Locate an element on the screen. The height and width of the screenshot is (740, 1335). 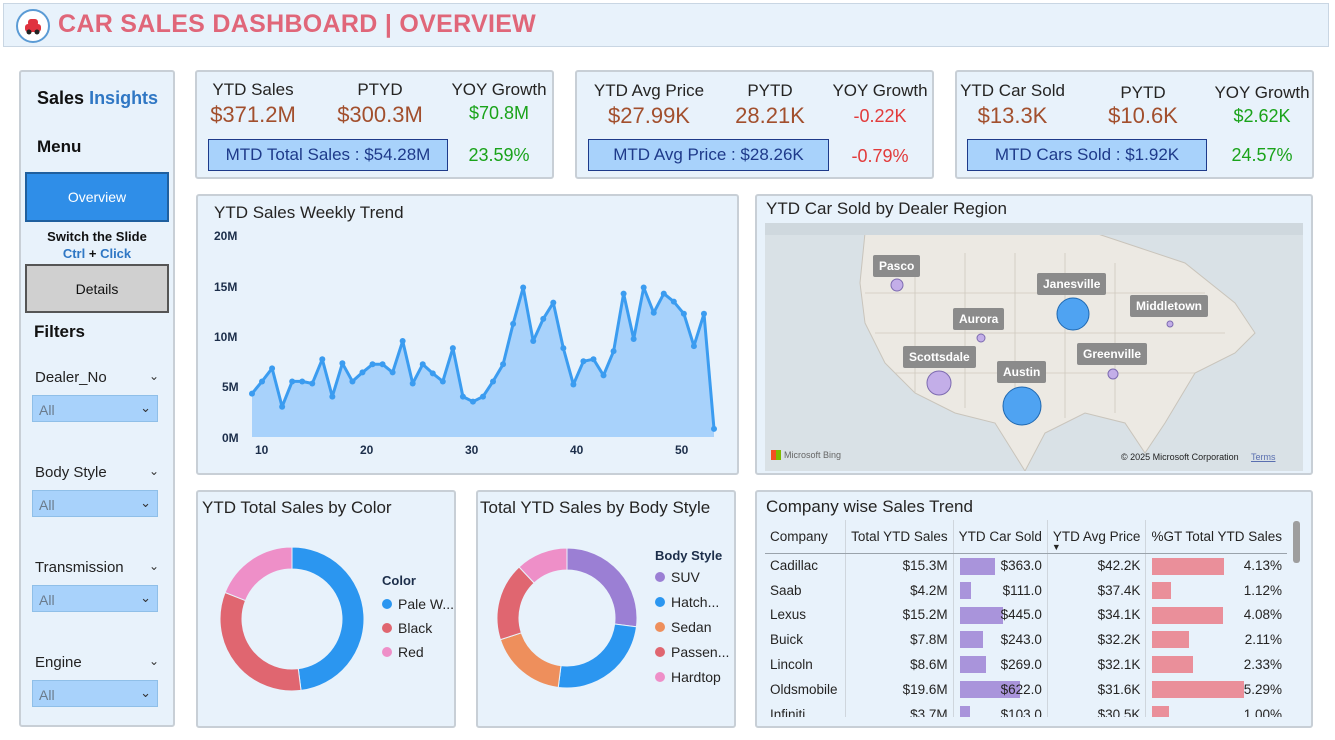
filter-body-style-select: All ⌄ is located at coordinates (95, 503).